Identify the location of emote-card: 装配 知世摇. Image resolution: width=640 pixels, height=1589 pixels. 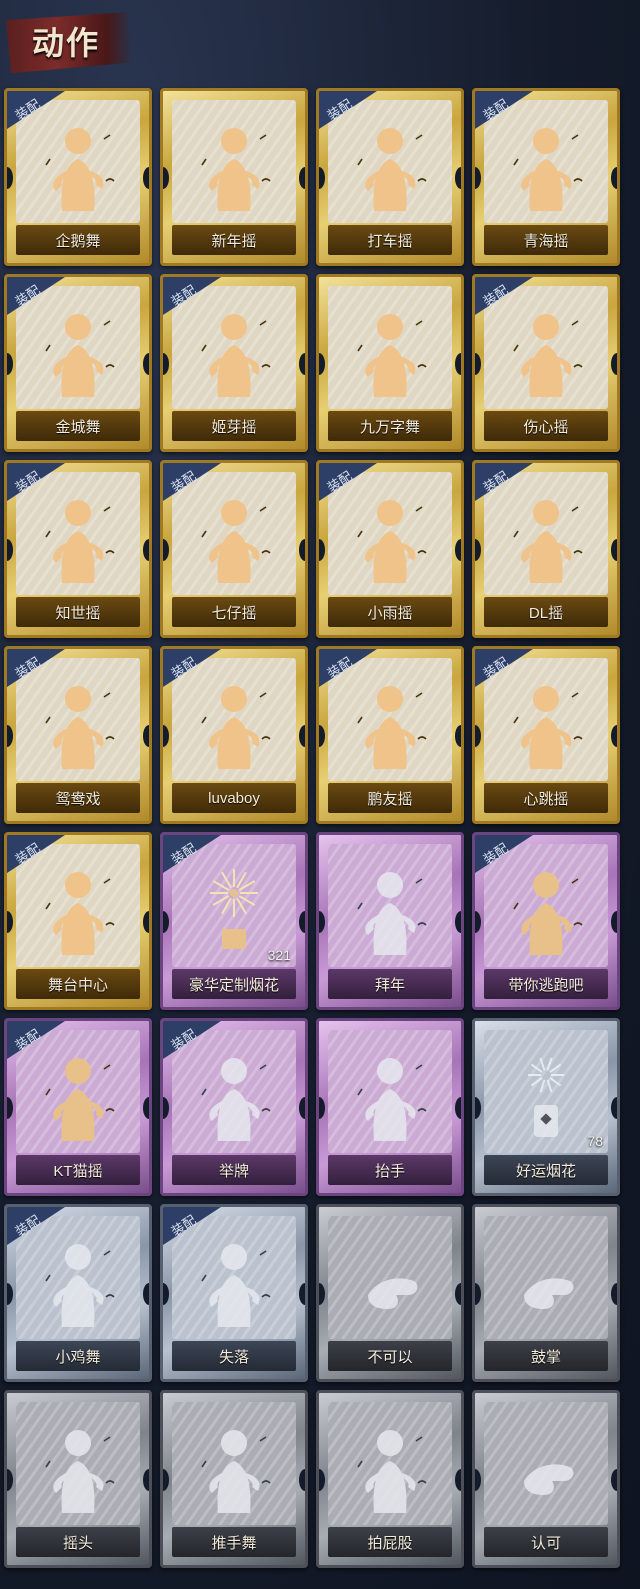
(78, 549).